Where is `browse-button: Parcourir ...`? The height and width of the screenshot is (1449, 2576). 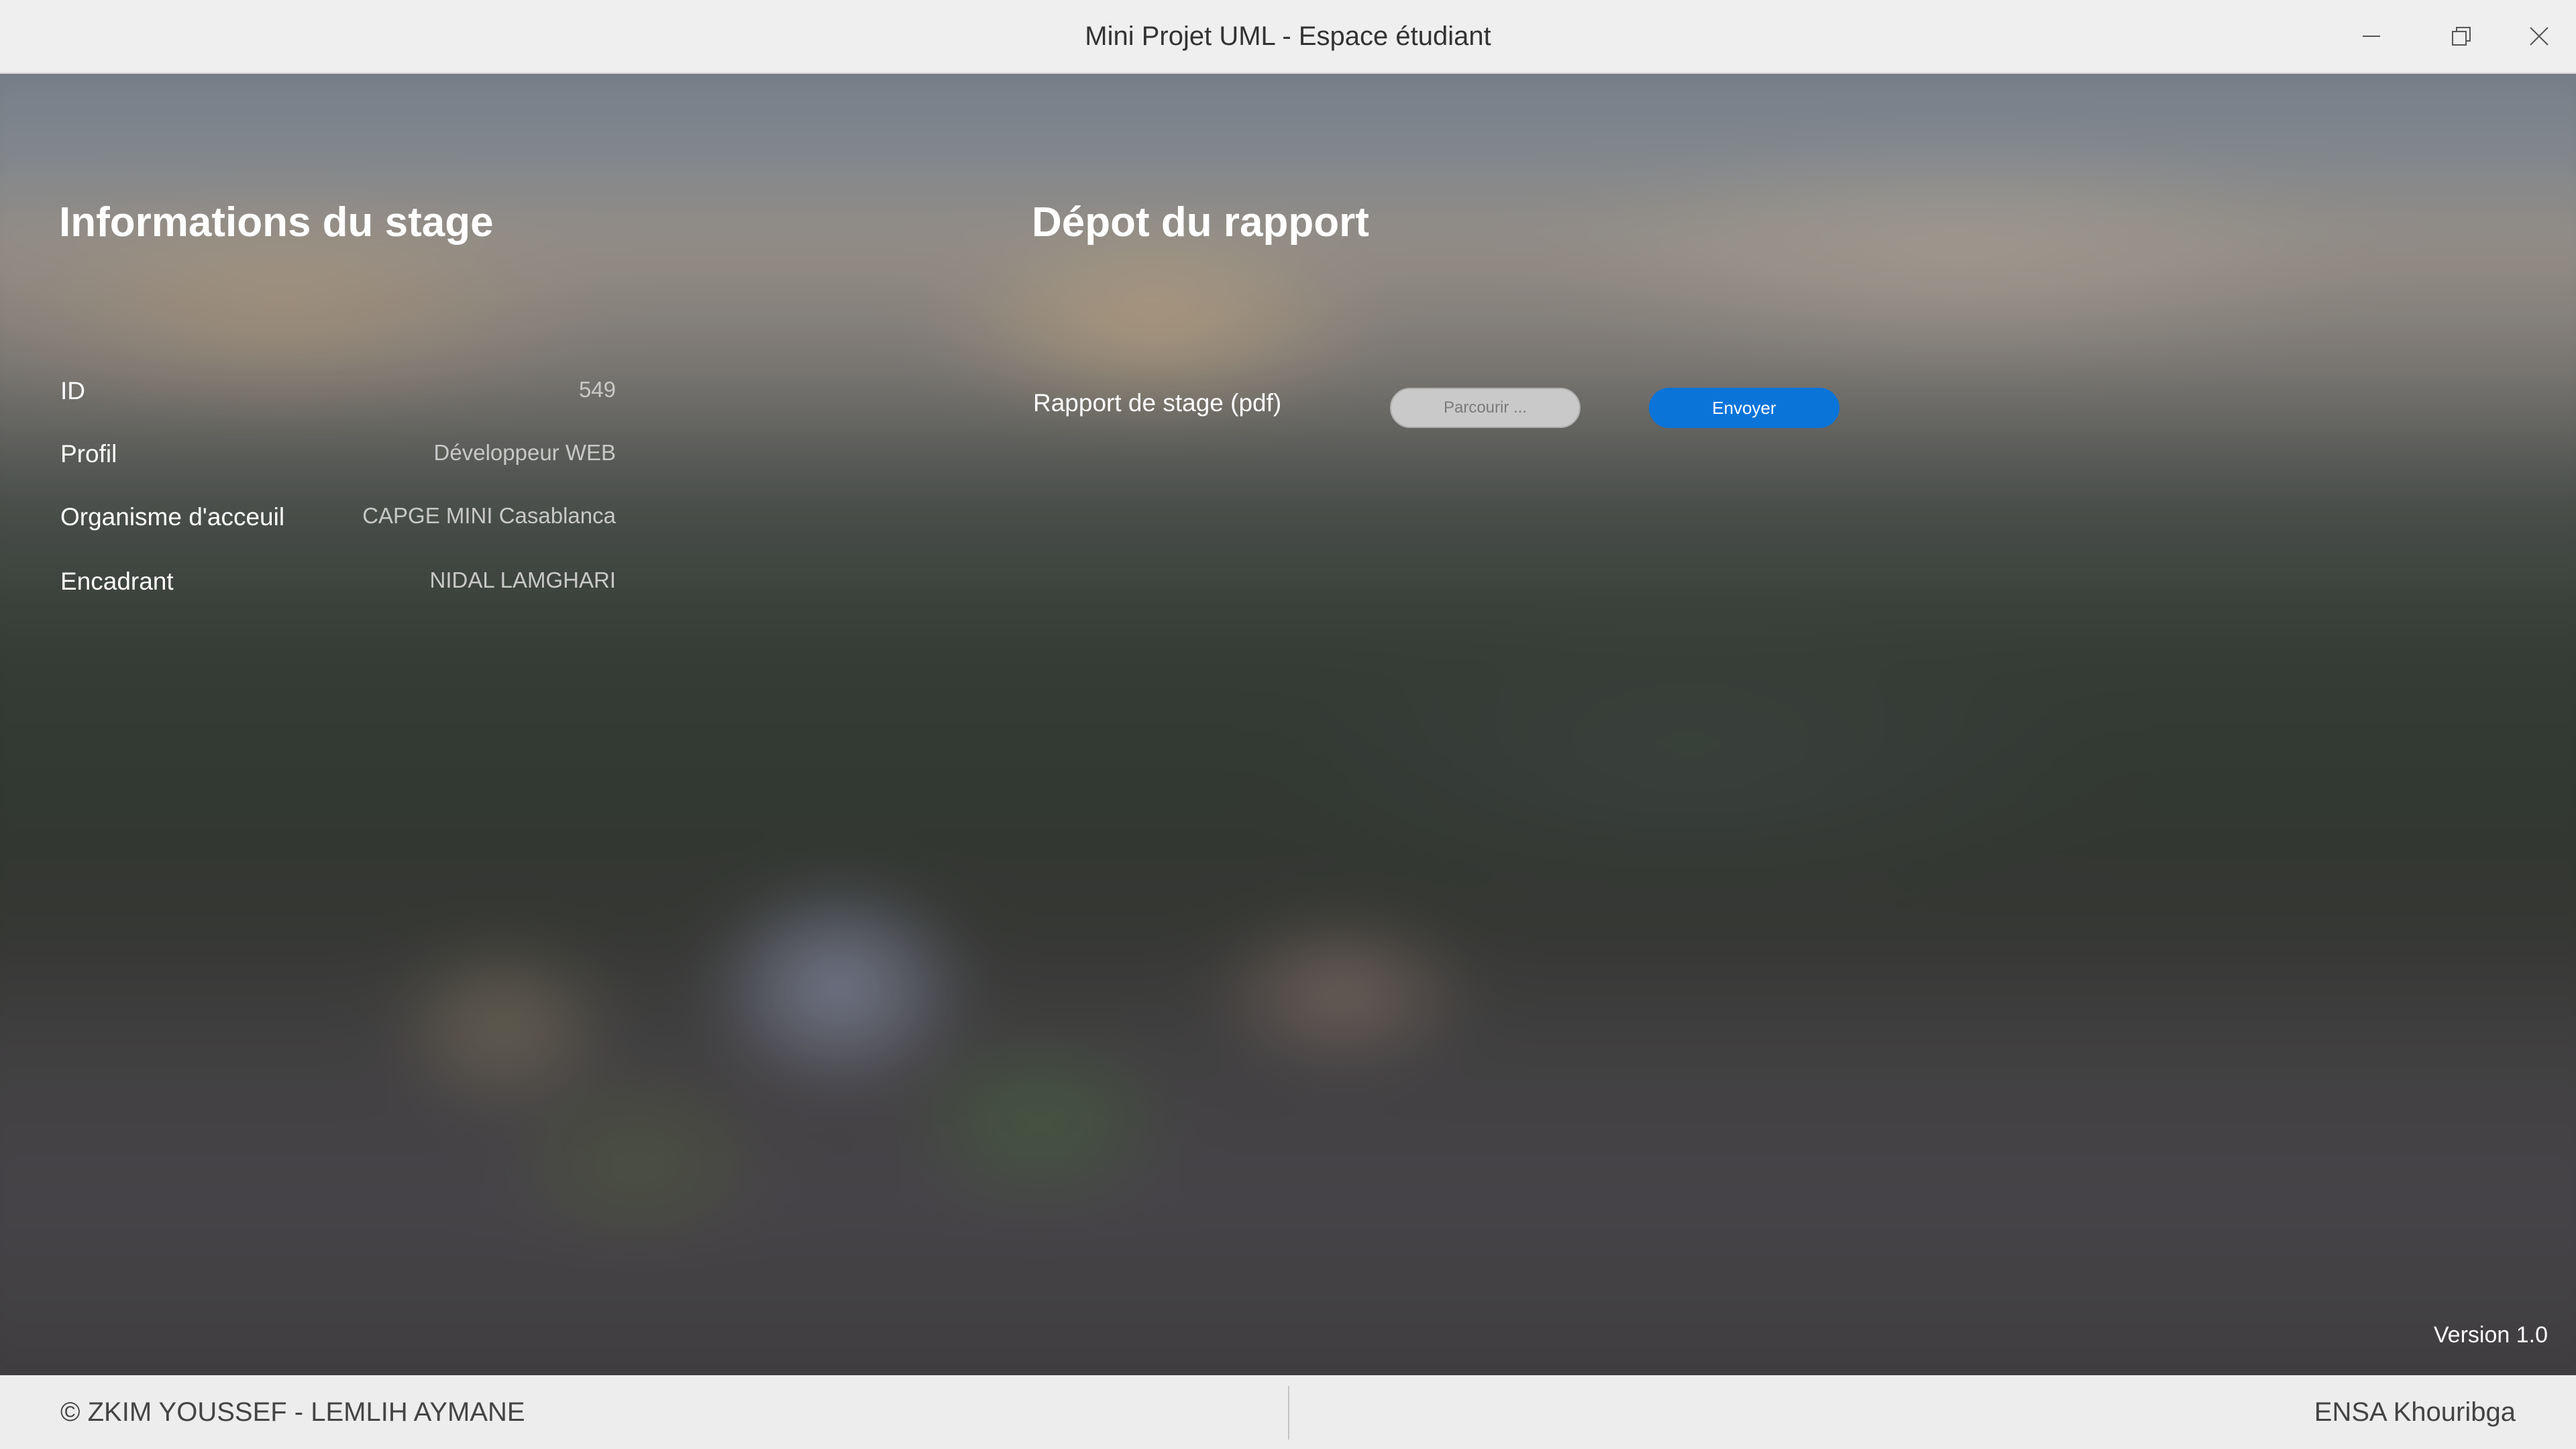 browse-button: Parcourir ... is located at coordinates (1485, 408).